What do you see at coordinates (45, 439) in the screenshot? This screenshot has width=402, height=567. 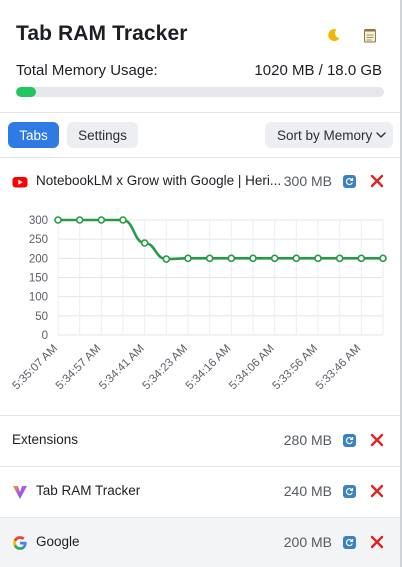 I see `tab-title: Extensions` at bounding box center [45, 439].